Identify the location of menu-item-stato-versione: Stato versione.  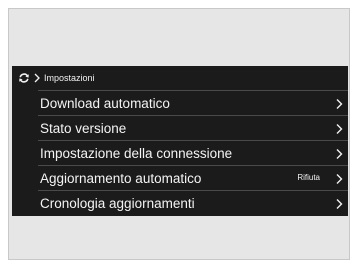
(193, 127).